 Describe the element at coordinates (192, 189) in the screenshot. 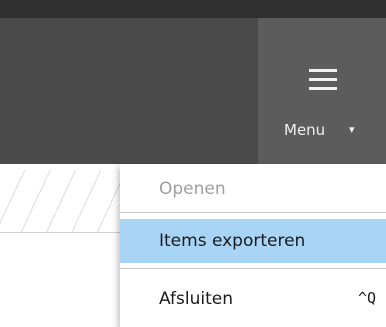

I see `menu-item-label: Openen` at that location.